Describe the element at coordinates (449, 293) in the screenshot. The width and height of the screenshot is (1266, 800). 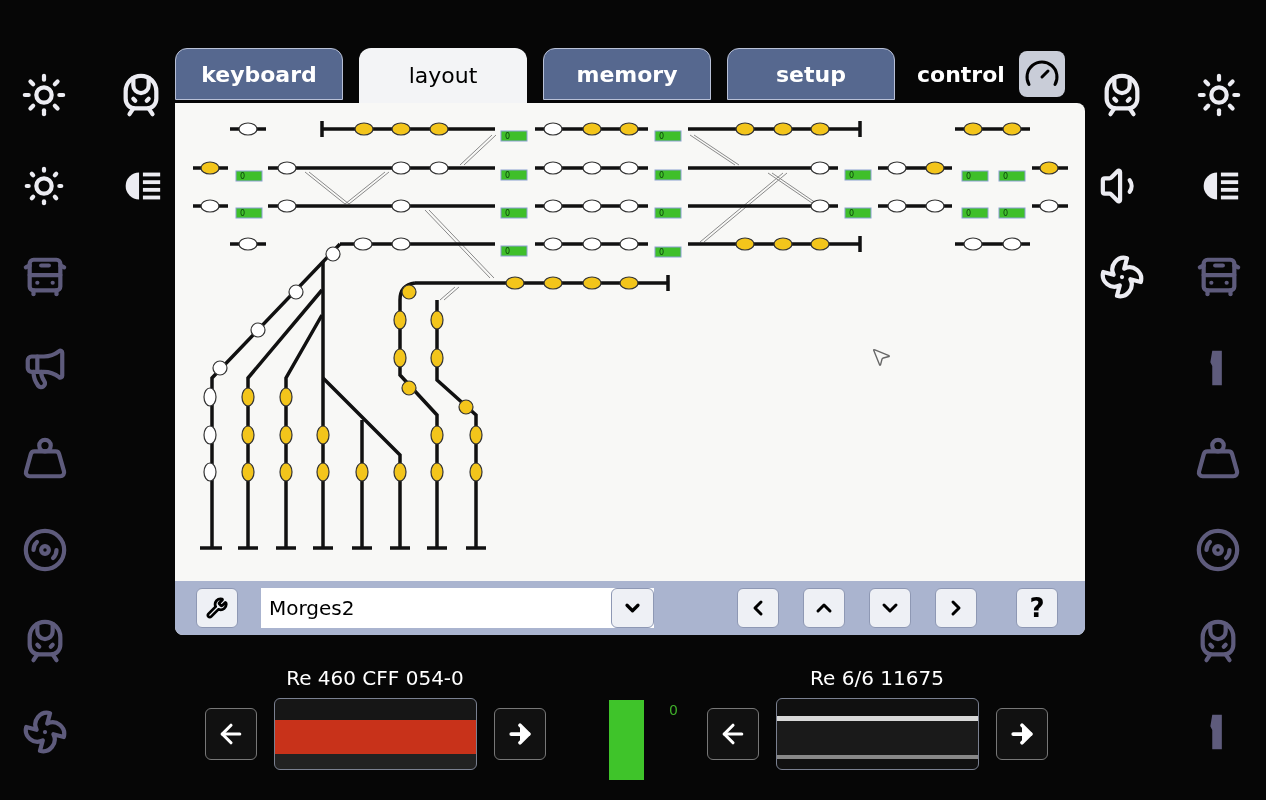
I see `crossover-line` at that location.